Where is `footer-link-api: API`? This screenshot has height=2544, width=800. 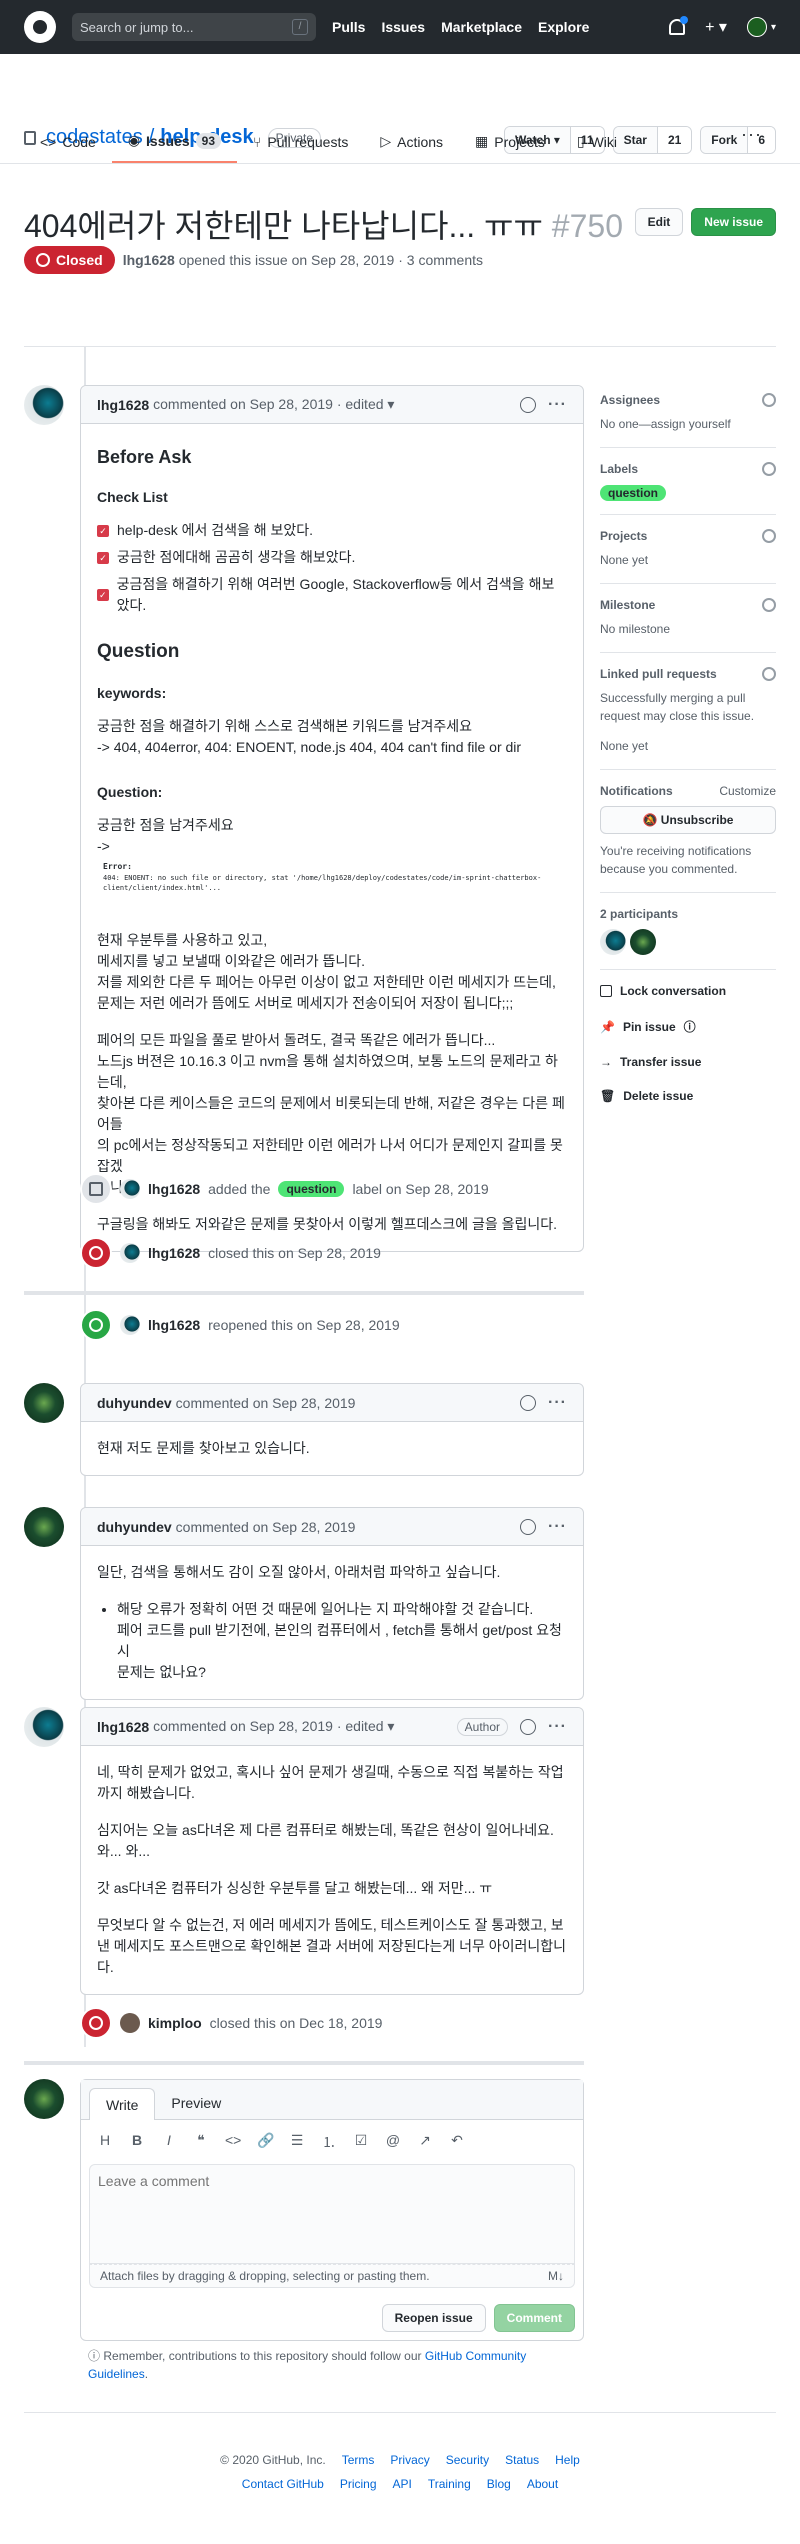
footer-link-api: API is located at coordinates (402, 2484).